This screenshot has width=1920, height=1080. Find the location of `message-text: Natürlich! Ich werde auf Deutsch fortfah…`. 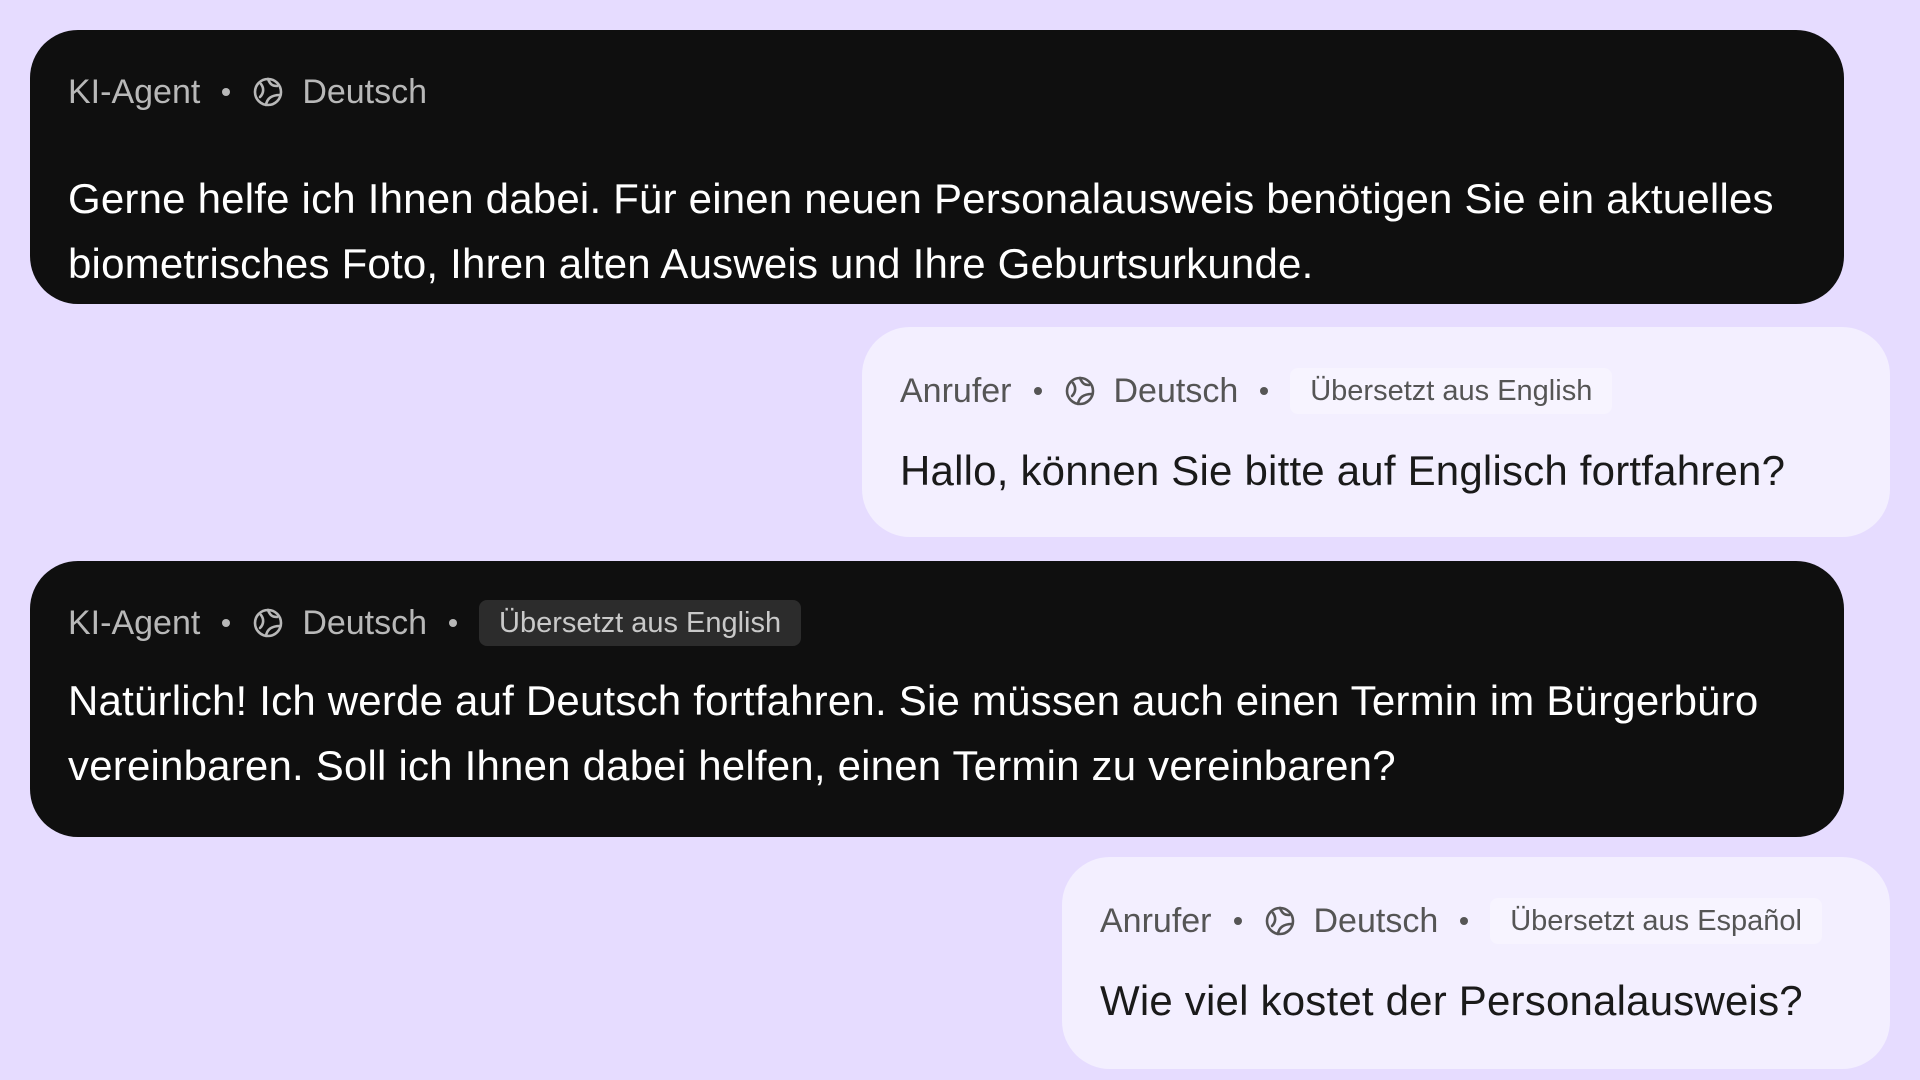

message-text: Natürlich! Ich werde auf Deutsch fortfah… is located at coordinates (913, 733).